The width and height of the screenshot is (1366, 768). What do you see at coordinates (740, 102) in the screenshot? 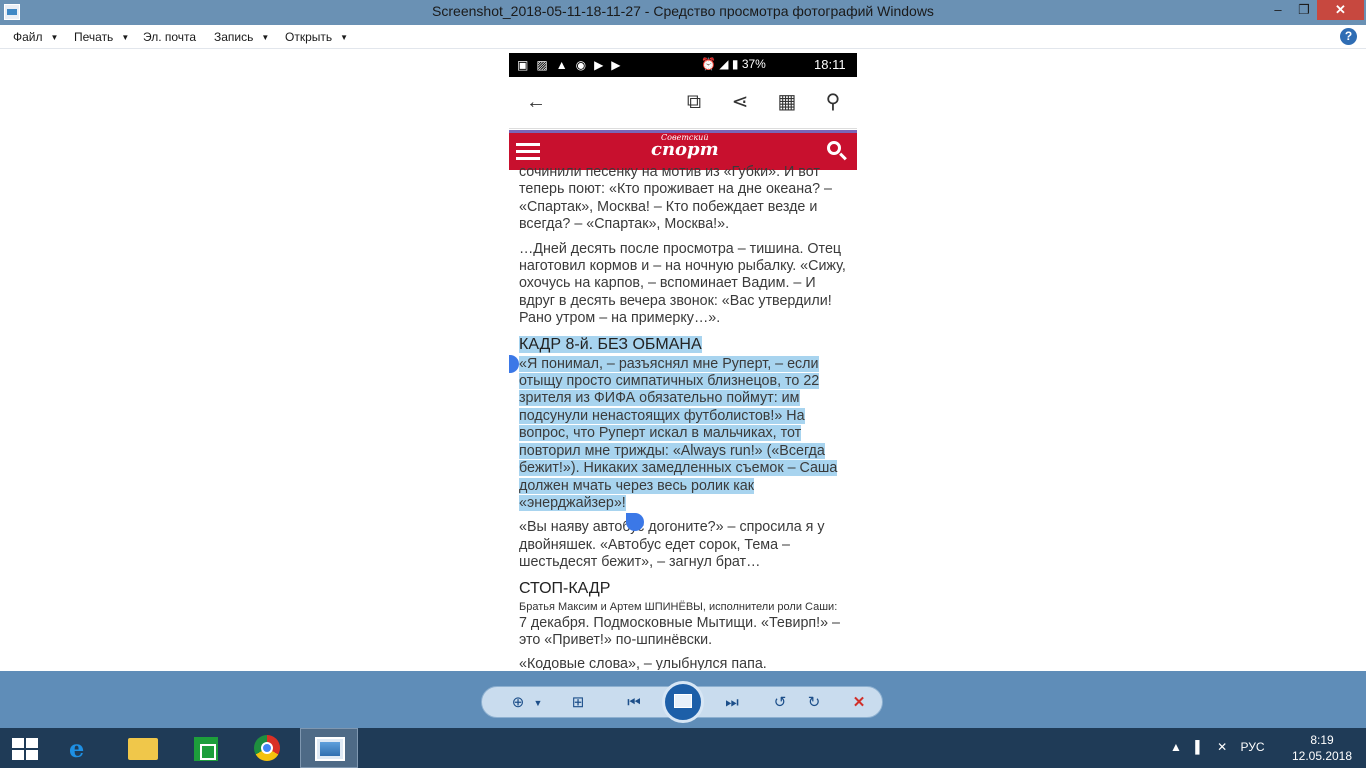
I see `share-icon: ⋖` at bounding box center [740, 102].